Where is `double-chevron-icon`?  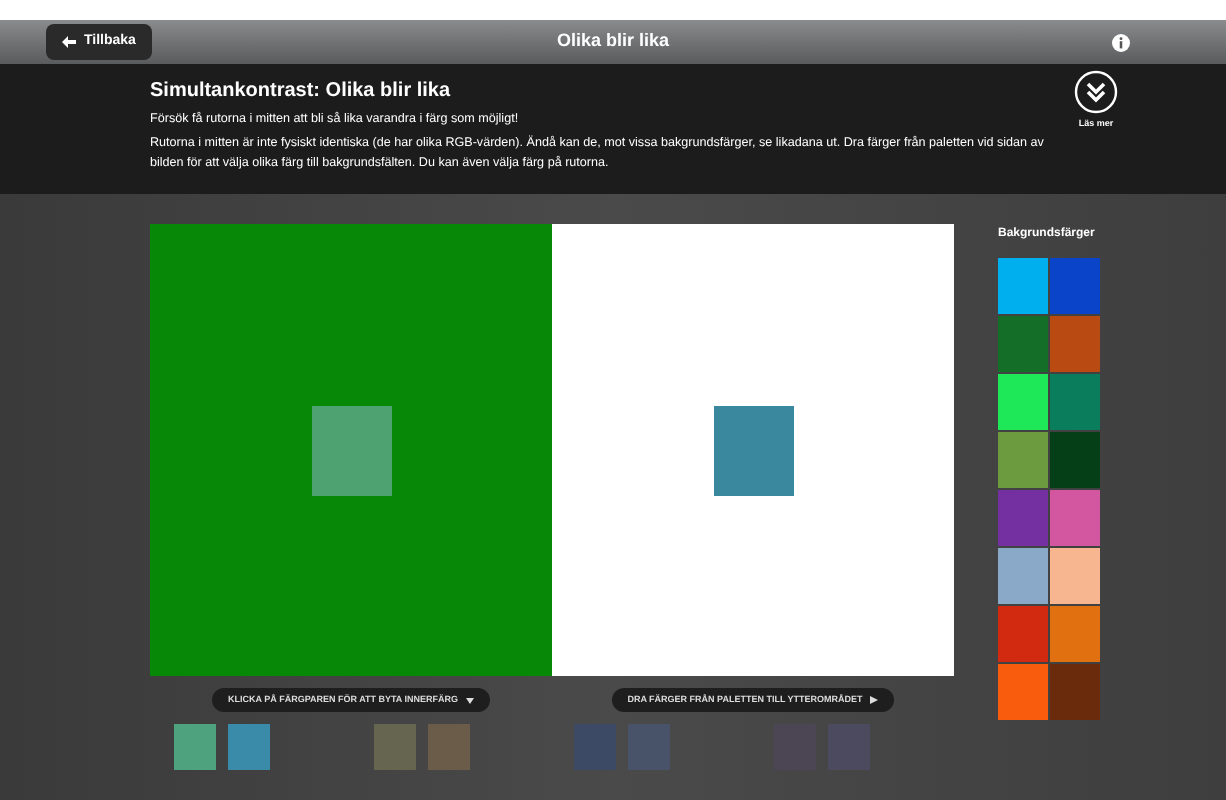
double-chevron-icon is located at coordinates (1096, 92).